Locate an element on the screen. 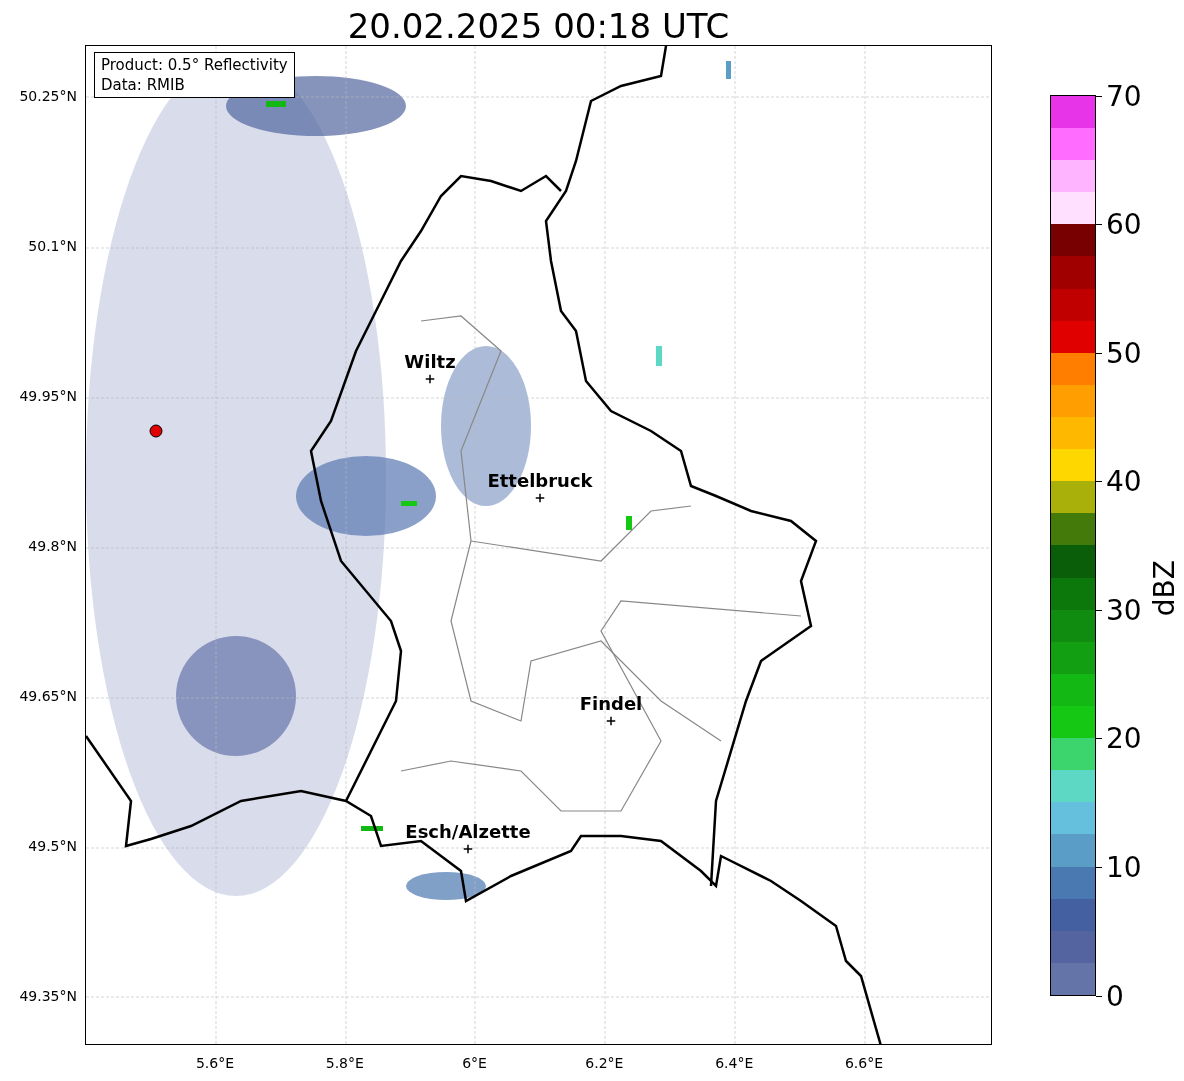 The image size is (1184, 1081). latitude-label: 50.25°N is located at coordinates (48, 96).